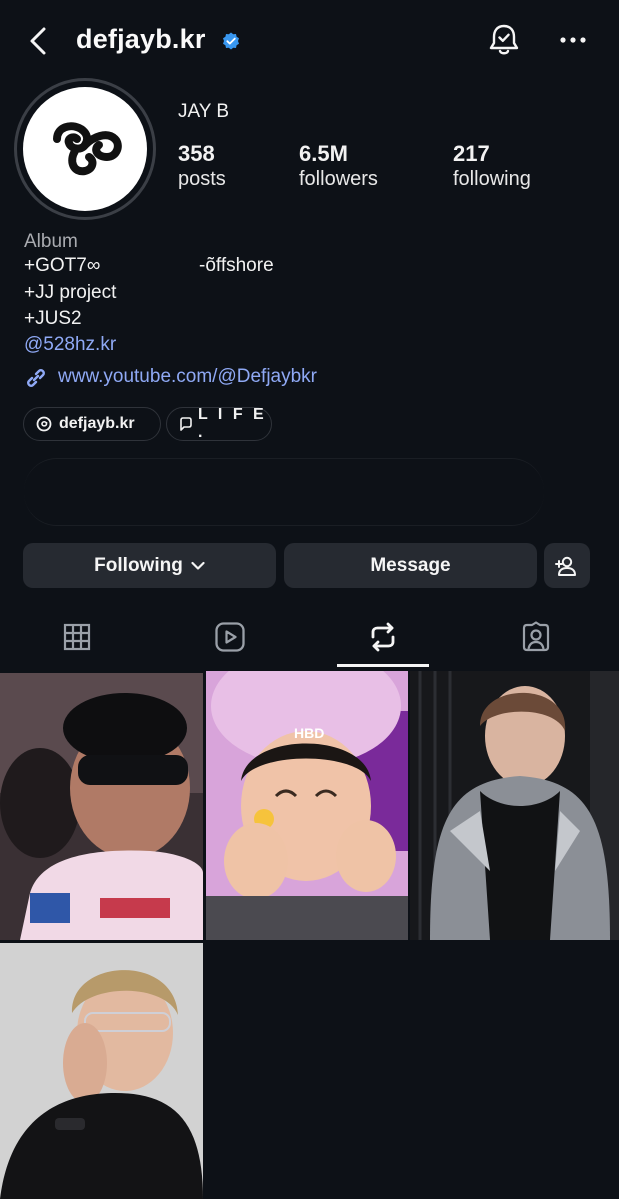 This screenshot has height=1199, width=619. What do you see at coordinates (204, 111) in the screenshot?
I see `display-name: JAY B` at bounding box center [204, 111].